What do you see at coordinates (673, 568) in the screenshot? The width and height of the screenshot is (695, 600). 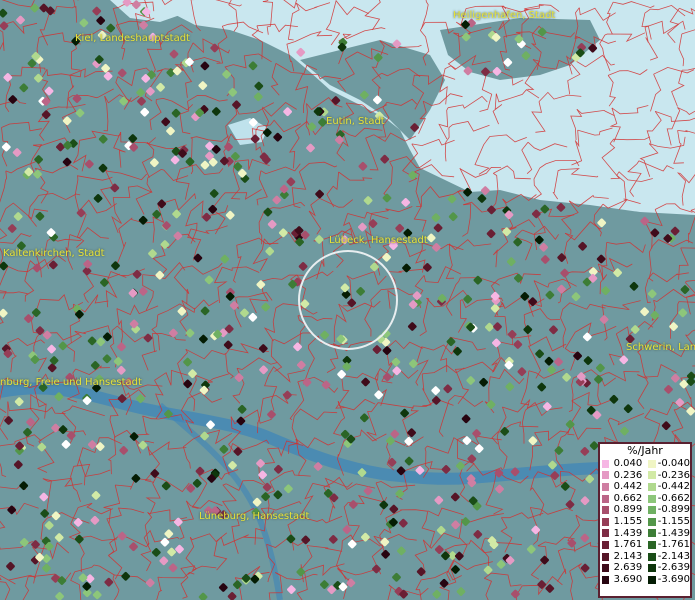 I see `legend-value-negative: -2.639` at bounding box center [673, 568].